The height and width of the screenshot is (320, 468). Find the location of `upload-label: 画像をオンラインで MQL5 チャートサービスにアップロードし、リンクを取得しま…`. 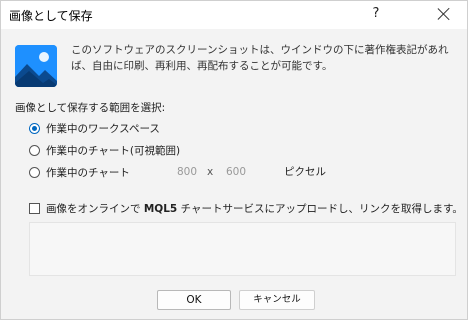

upload-label: 画像をオンラインで MQL5 チャートサービスにアップロードし、リンクを取得しま… is located at coordinates (254, 208).